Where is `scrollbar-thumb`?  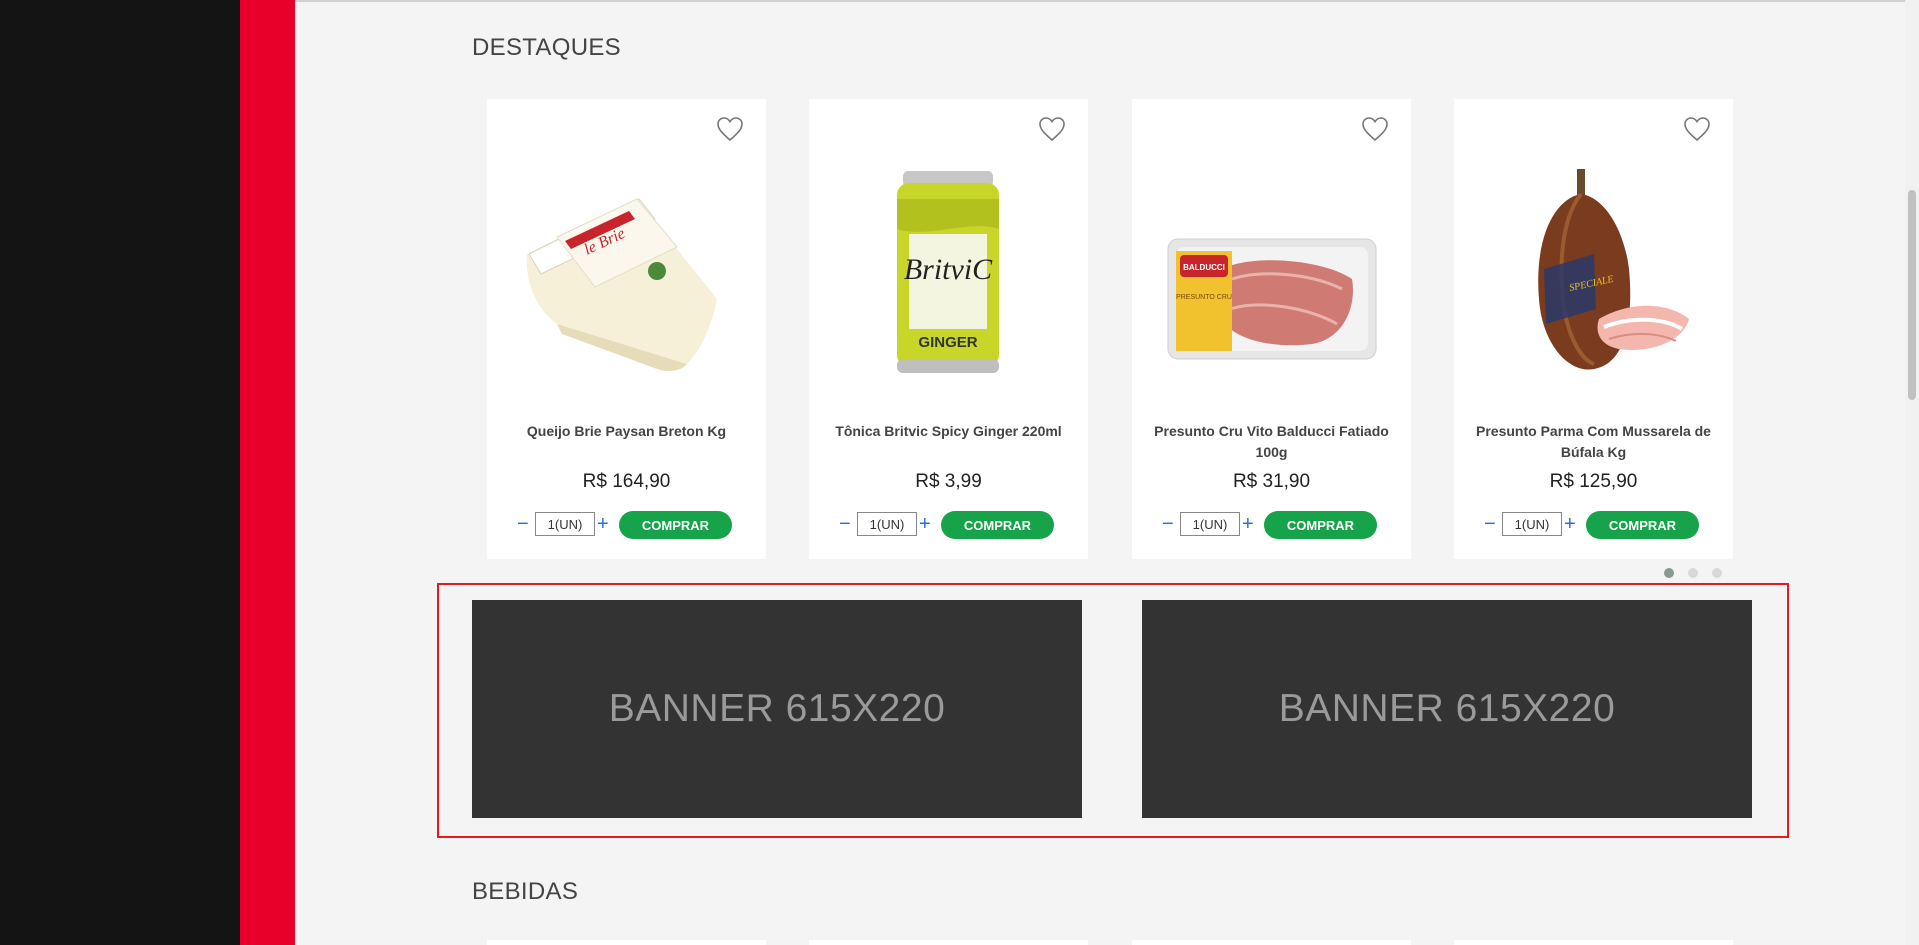 scrollbar-thumb is located at coordinates (1912, 295).